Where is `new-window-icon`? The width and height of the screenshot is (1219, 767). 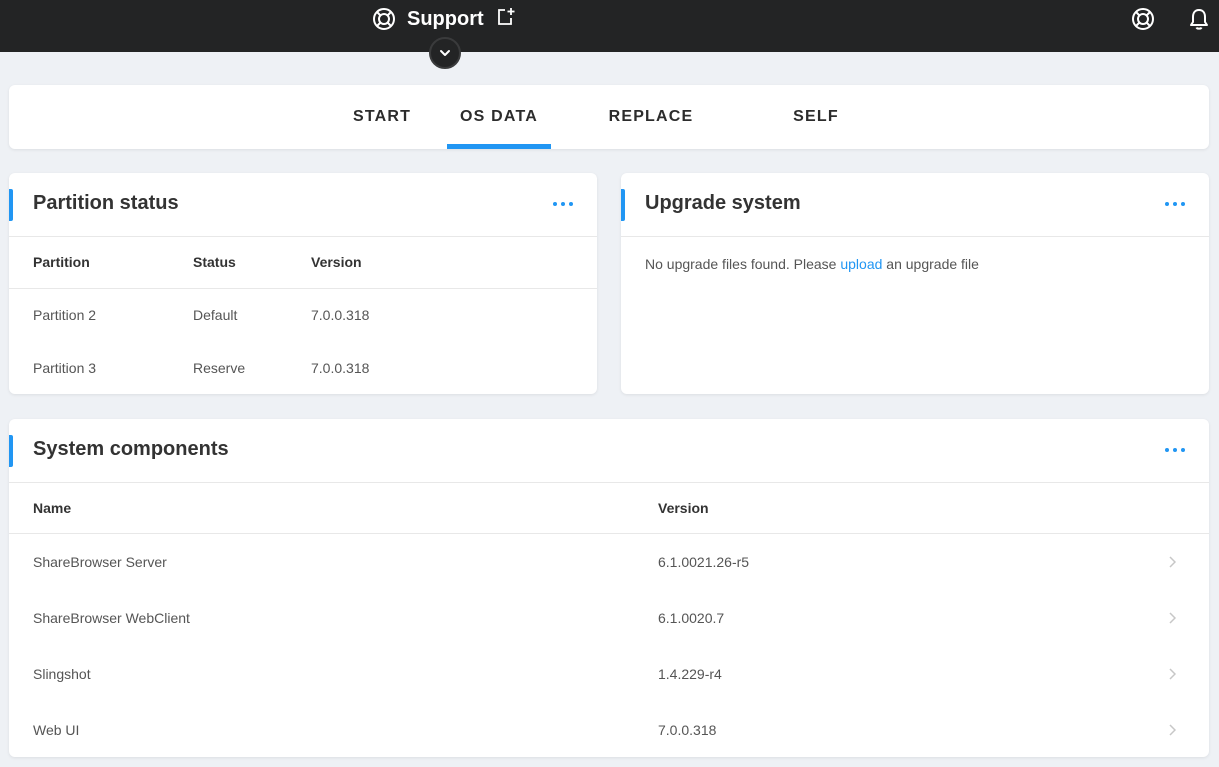
new-window-icon is located at coordinates (506, 19).